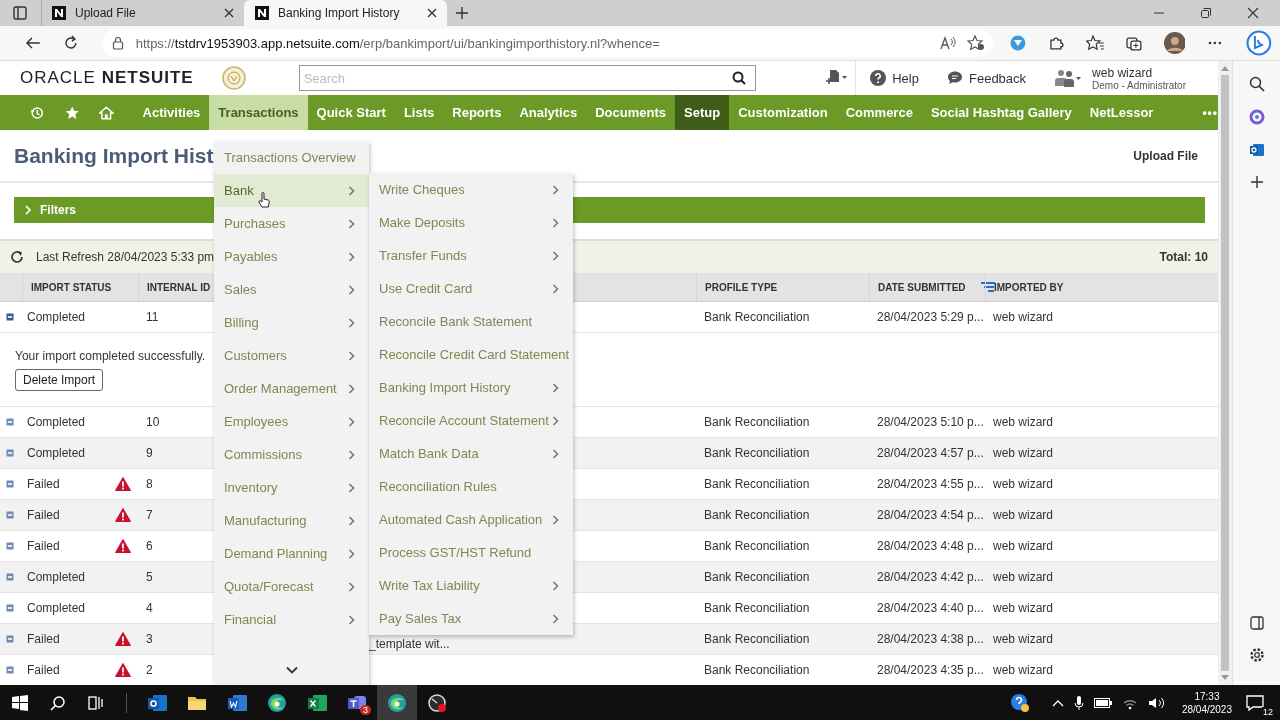  Describe the element at coordinates (1094, 43) in the screenshot. I see `favorites-icon` at that location.